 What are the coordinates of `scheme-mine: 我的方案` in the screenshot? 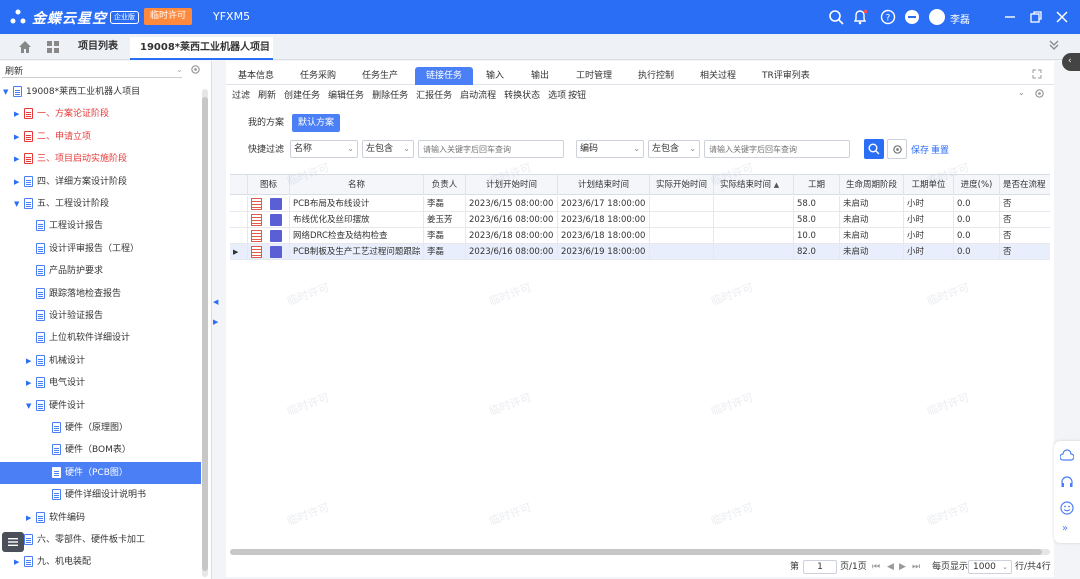 It's located at (266, 123).